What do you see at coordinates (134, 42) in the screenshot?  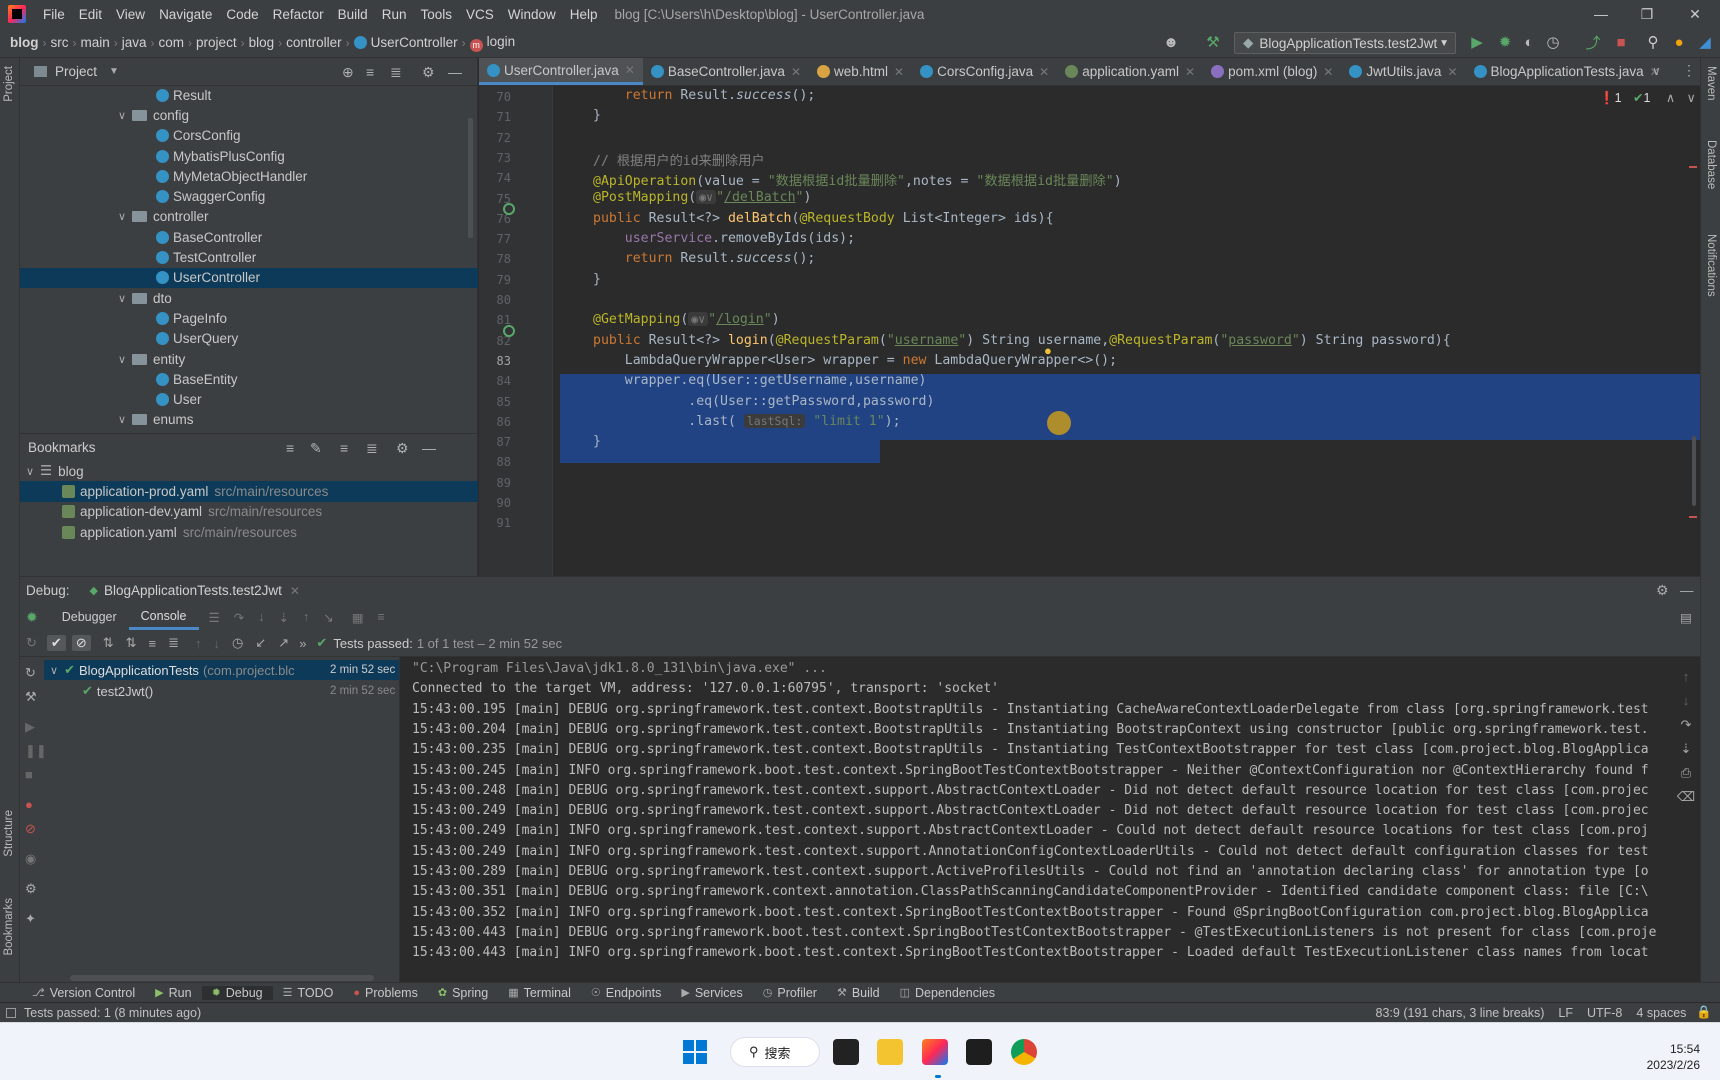 I see `breadcrumb-java: java` at bounding box center [134, 42].